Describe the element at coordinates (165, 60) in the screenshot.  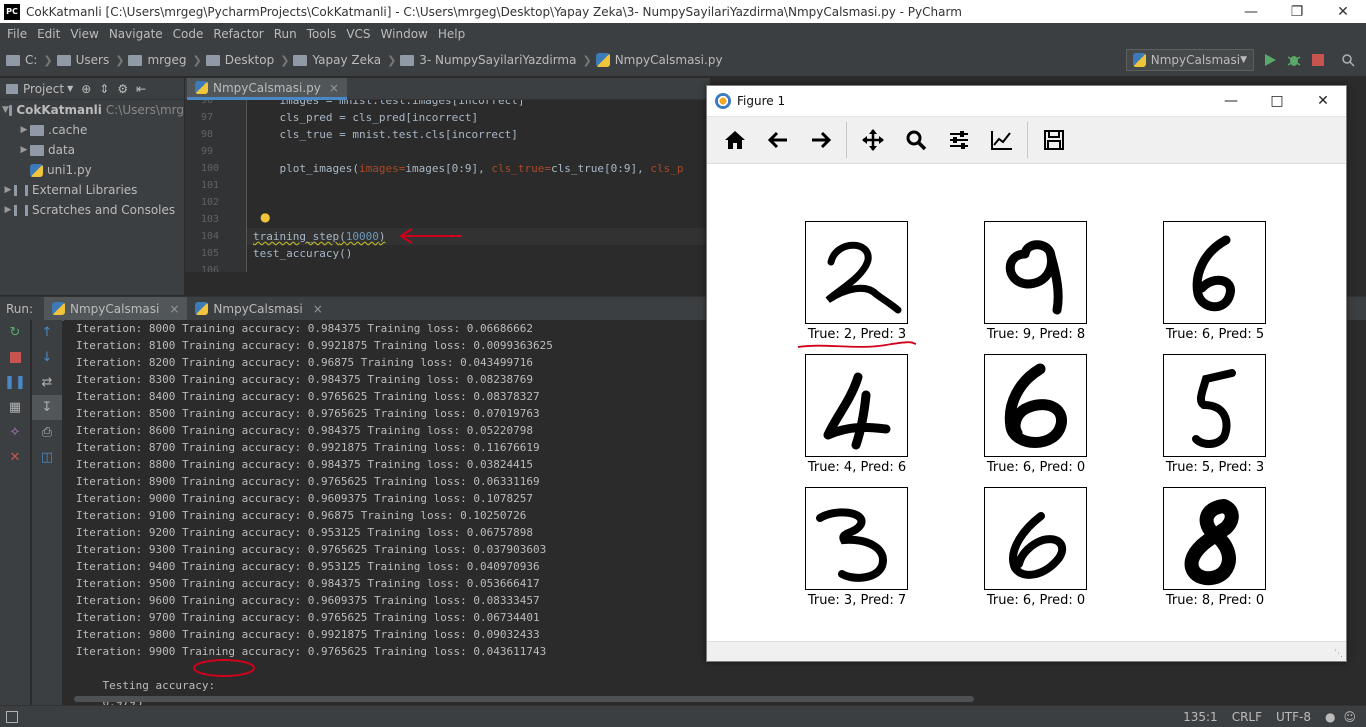
I see `breadcrumb-item: mrgeg ❯` at that location.